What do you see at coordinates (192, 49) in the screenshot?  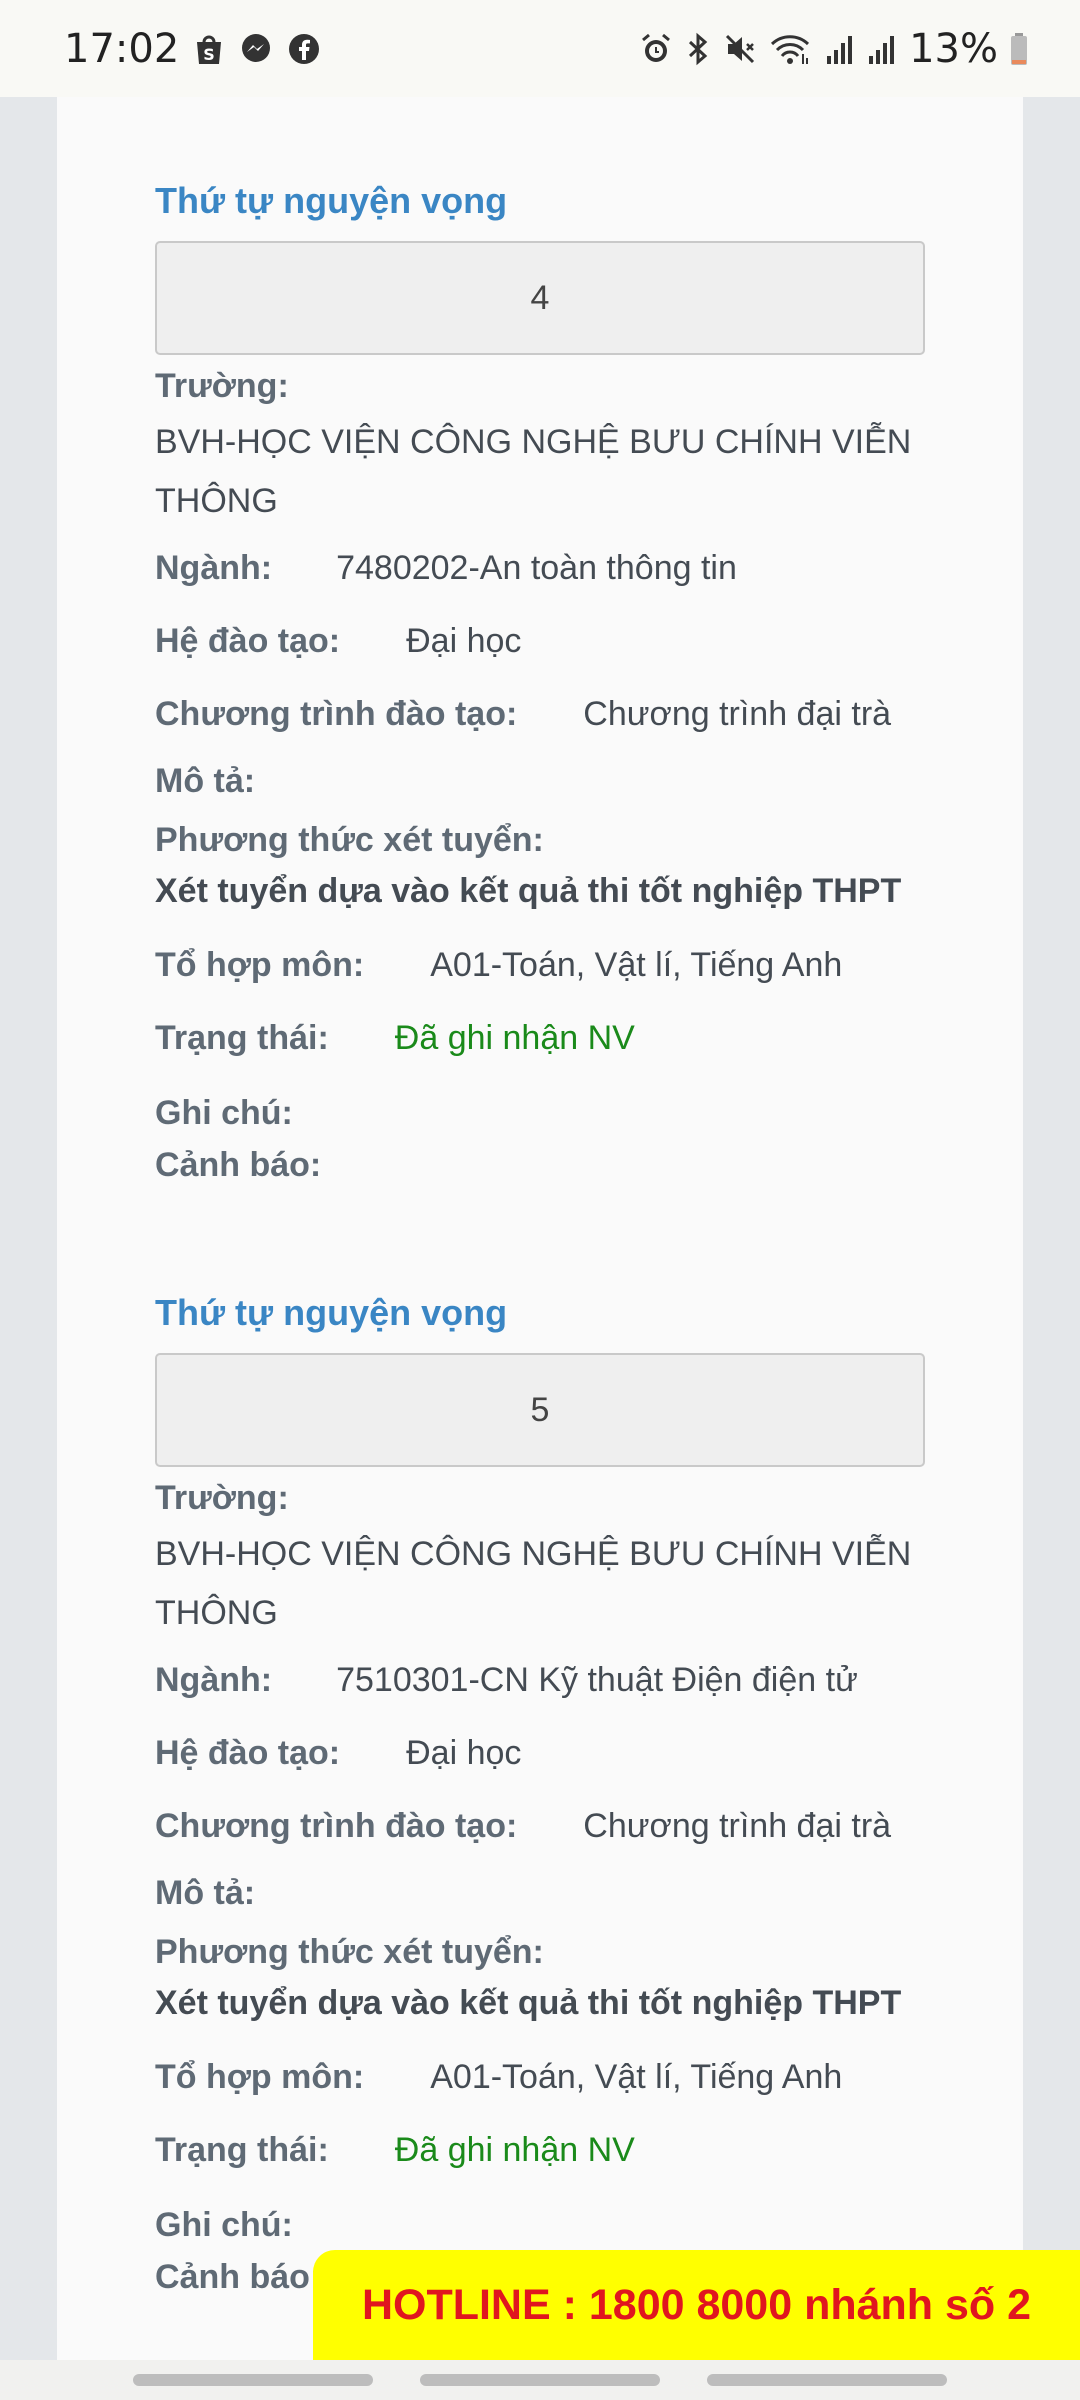 I see `status-left: 17:02 S` at bounding box center [192, 49].